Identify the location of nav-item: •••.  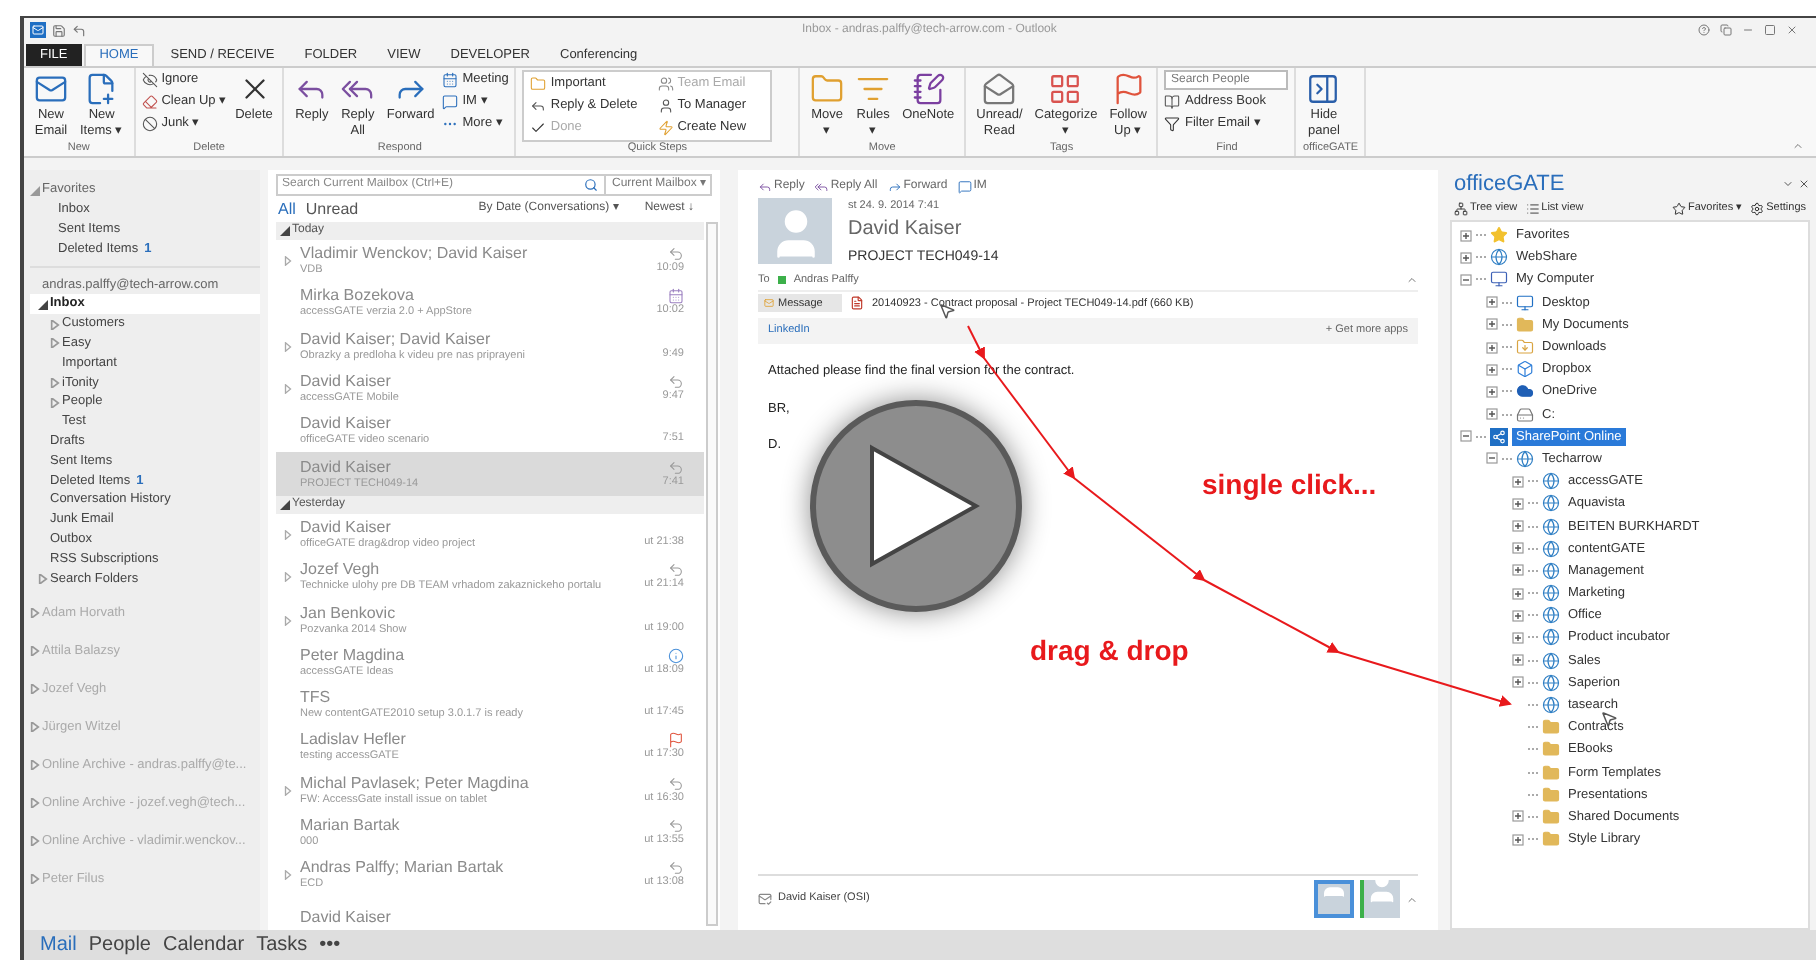
(330, 945).